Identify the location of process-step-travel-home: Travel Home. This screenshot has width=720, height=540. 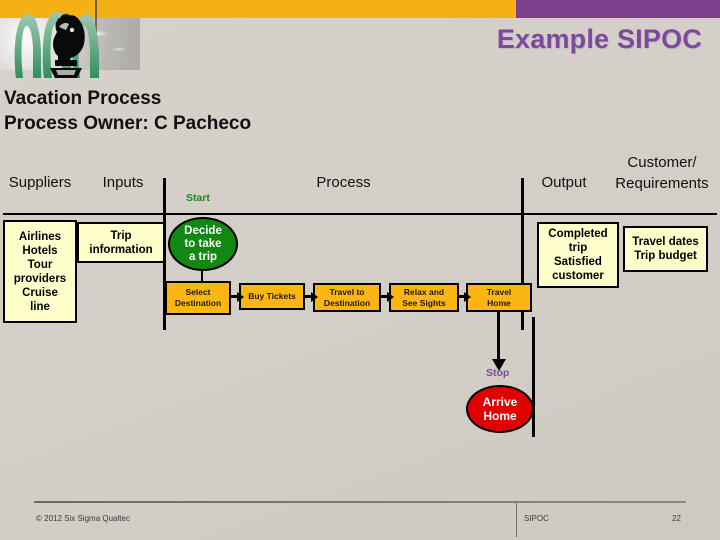
(499, 297).